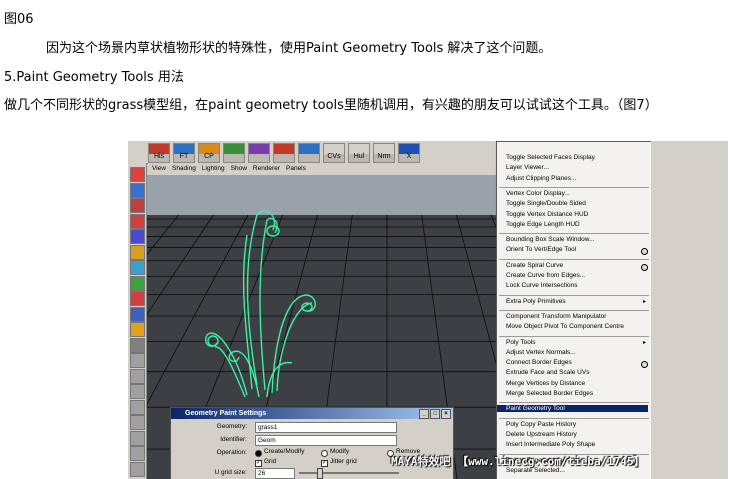 This screenshot has height=479, width=741. What do you see at coordinates (213, 168) in the screenshot?
I see `viewport-menu-item: Lighting` at bounding box center [213, 168].